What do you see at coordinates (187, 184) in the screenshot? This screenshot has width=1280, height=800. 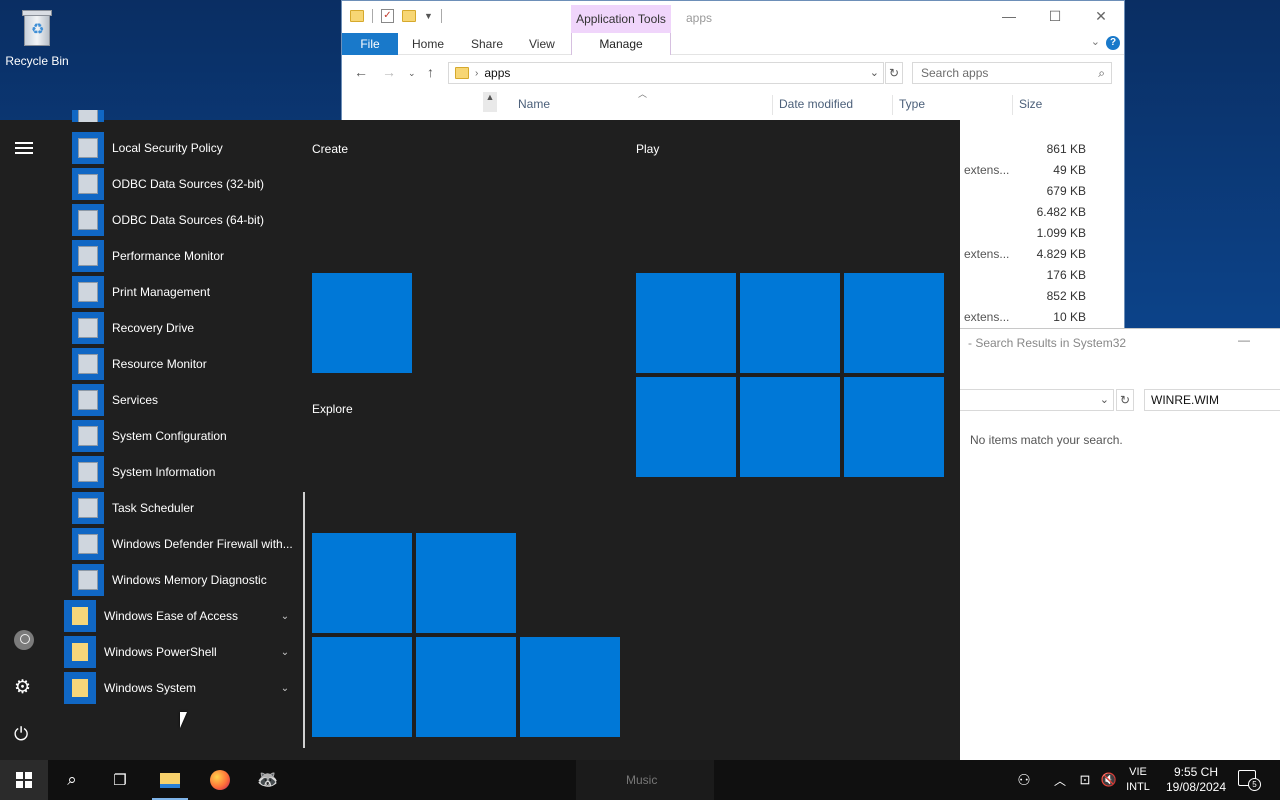 I see `app-item: ODBC Data Sources (32-bit)` at bounding box center [187, 184].